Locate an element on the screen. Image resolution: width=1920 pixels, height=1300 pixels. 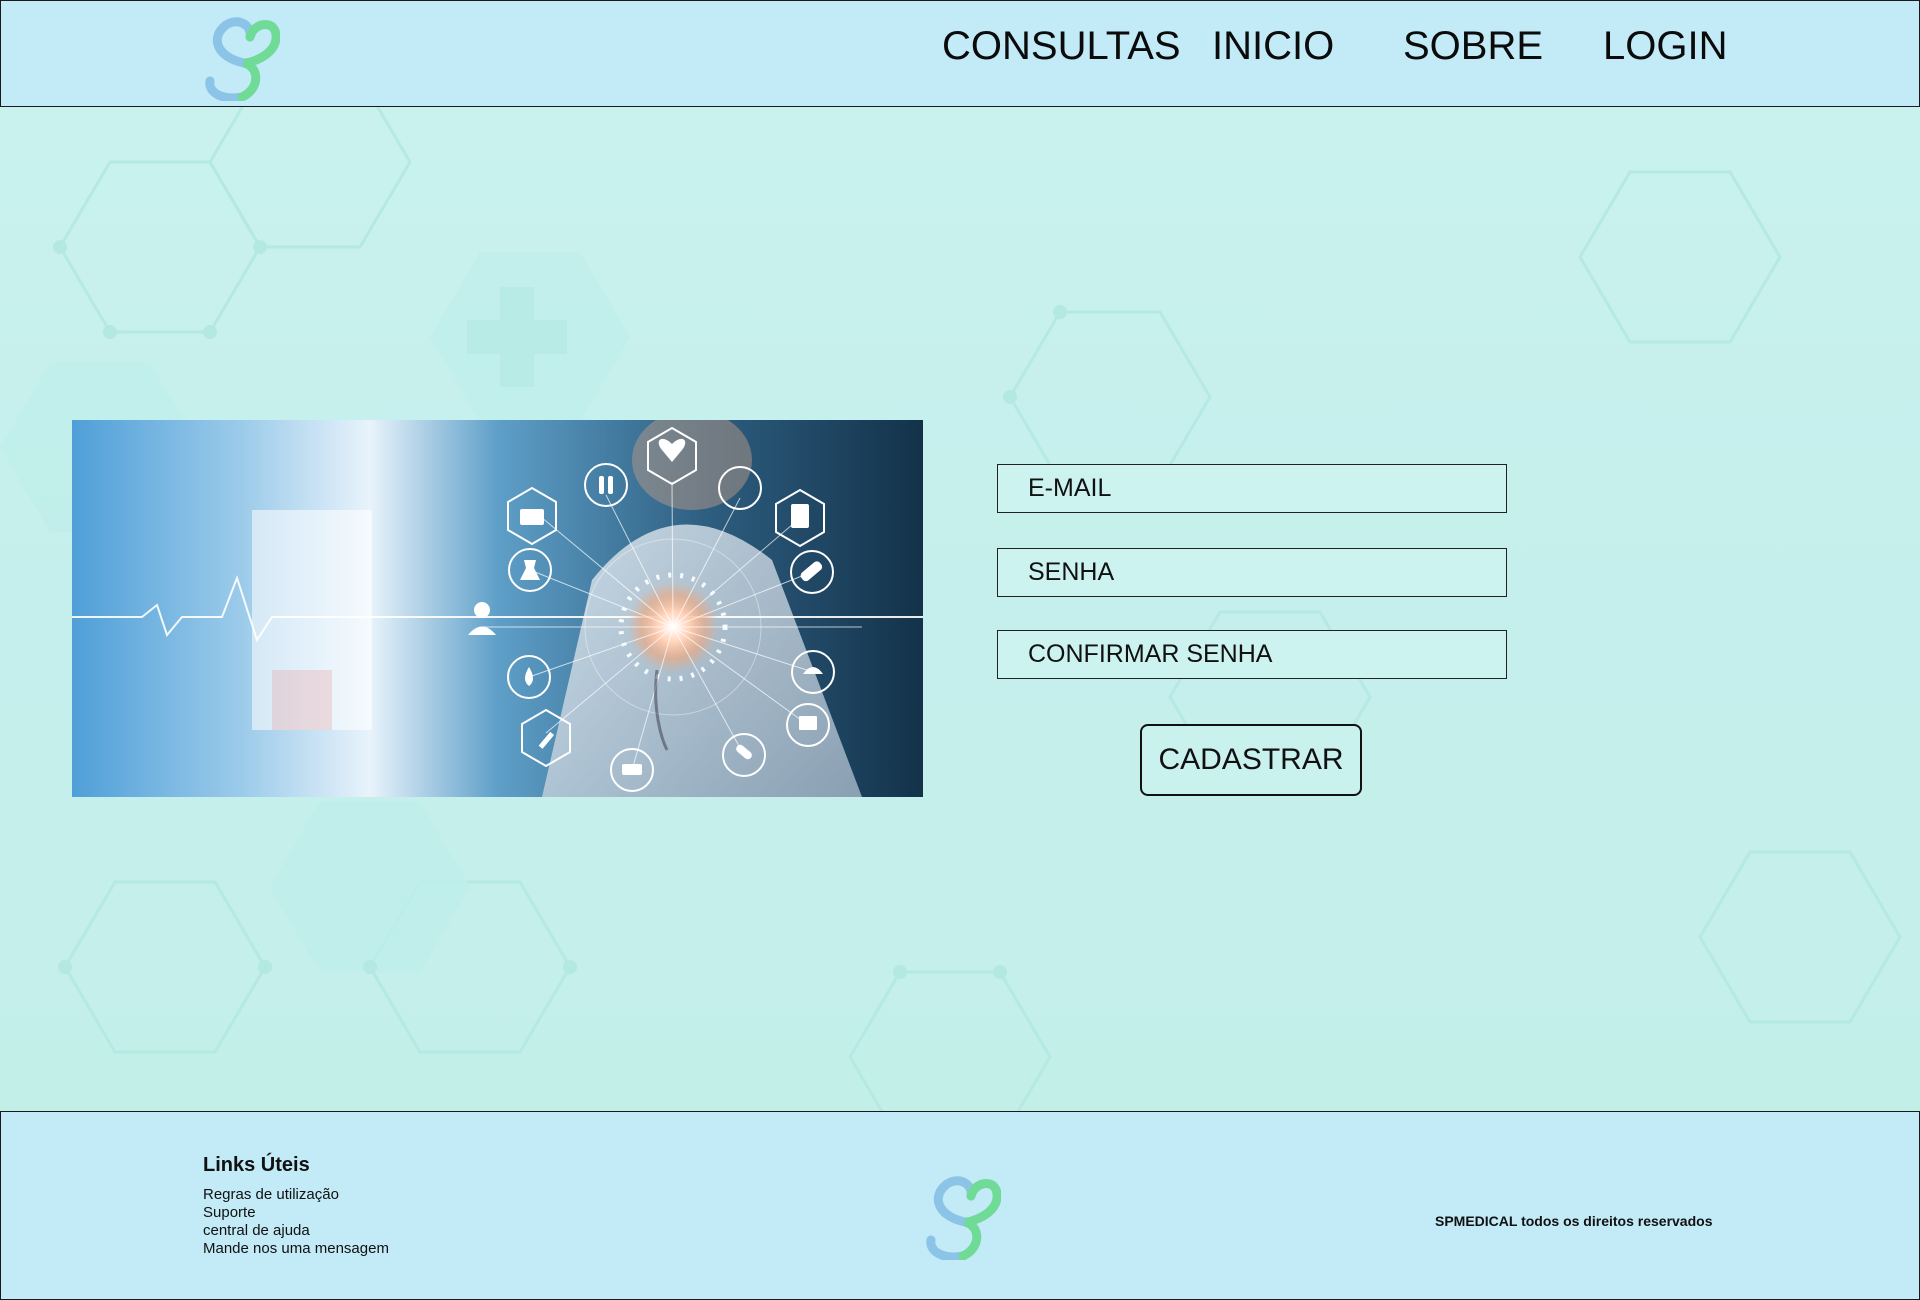
site-header: CONSULTAS INICIO SOBRE LOGIN is located at coordinates (960, 53).